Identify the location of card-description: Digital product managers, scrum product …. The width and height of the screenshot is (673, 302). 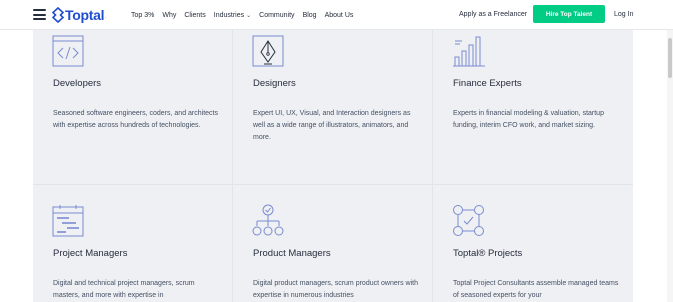
(335, 289).